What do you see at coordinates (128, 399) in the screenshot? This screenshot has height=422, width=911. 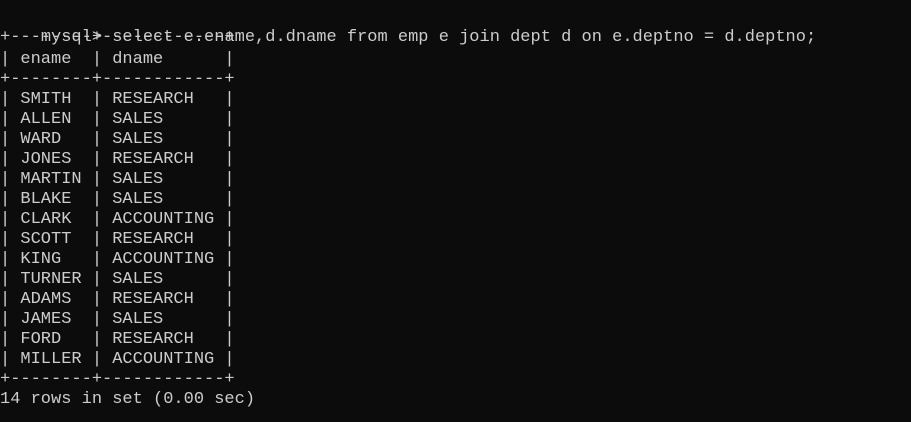 I see `result-summary: 14 rows in set (0.00 sec)` at bounding box center [128, 399].